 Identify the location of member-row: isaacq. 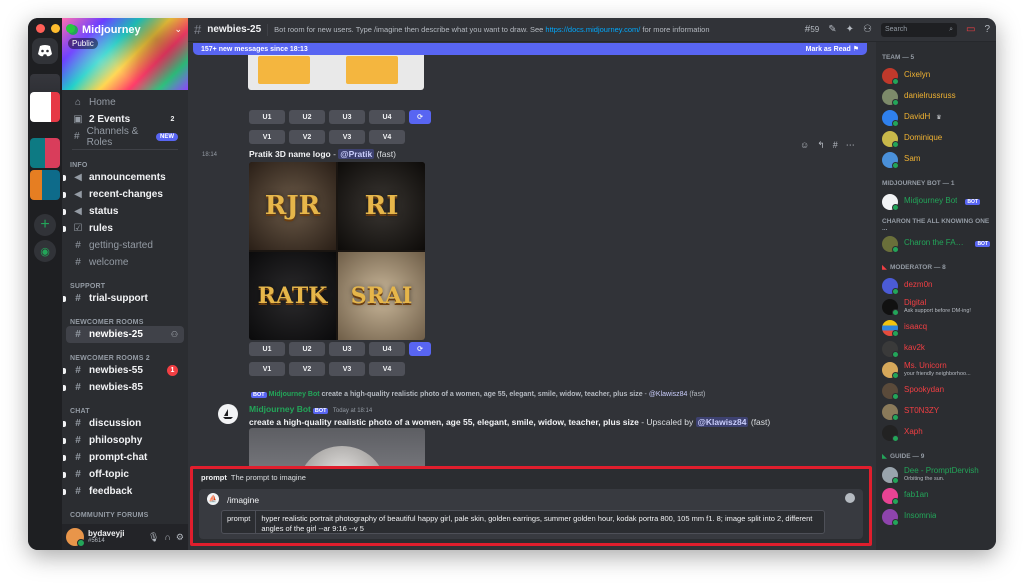
(936, 327).